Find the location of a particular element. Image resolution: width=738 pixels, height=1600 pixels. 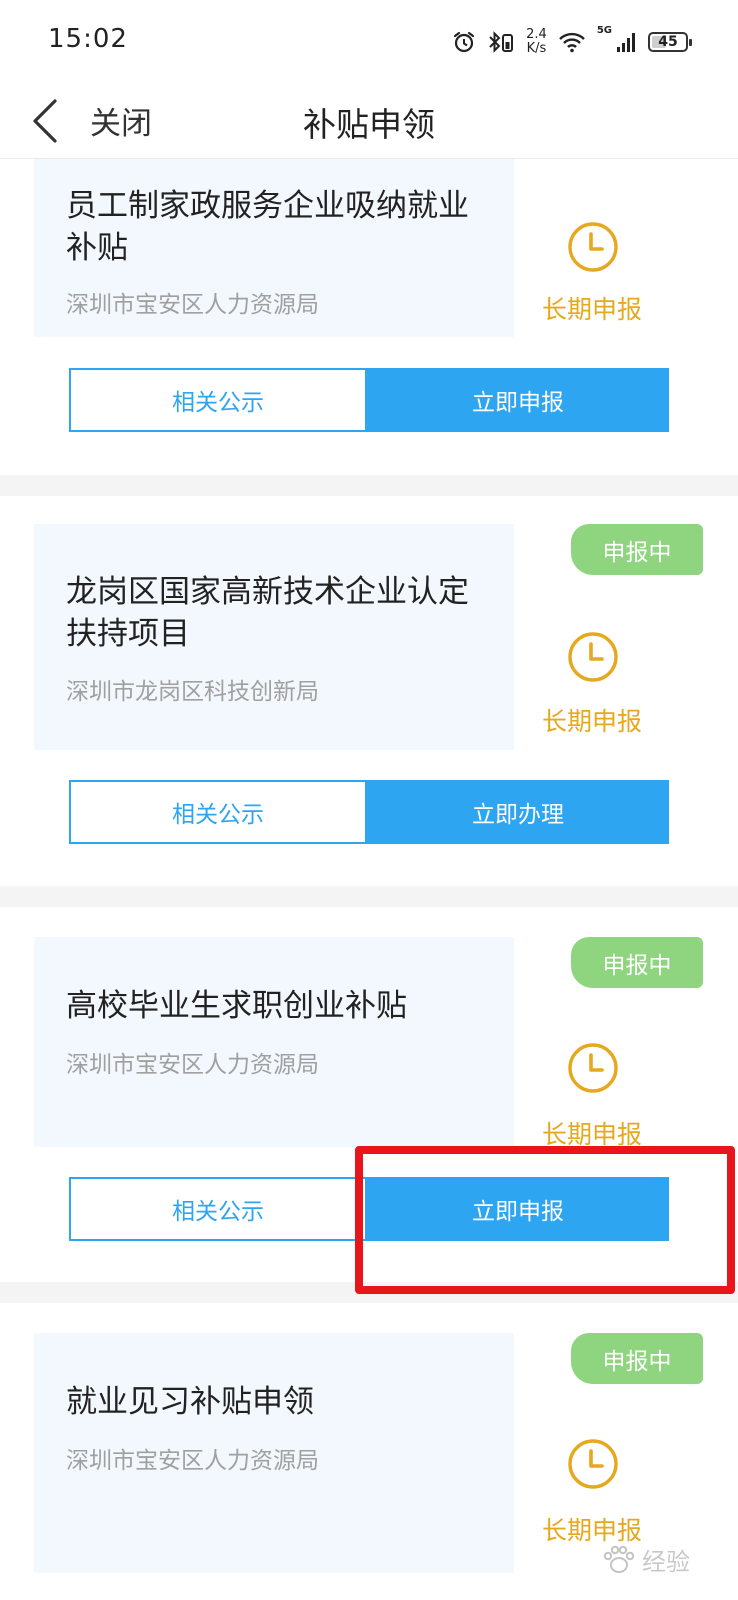

subsidy-info: 员工制家政服务企业吸纳就业补贴 深圳市宝安区人力资源局 is located at coordinates (274, 247).